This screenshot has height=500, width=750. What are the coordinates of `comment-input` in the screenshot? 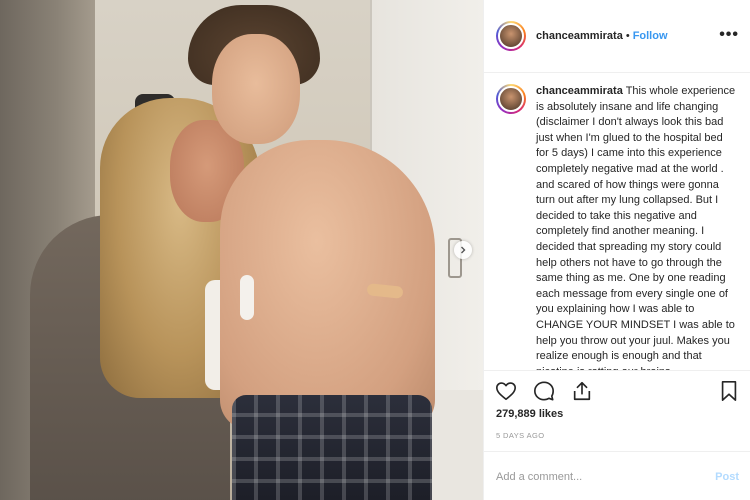 It's located at (606, 476).